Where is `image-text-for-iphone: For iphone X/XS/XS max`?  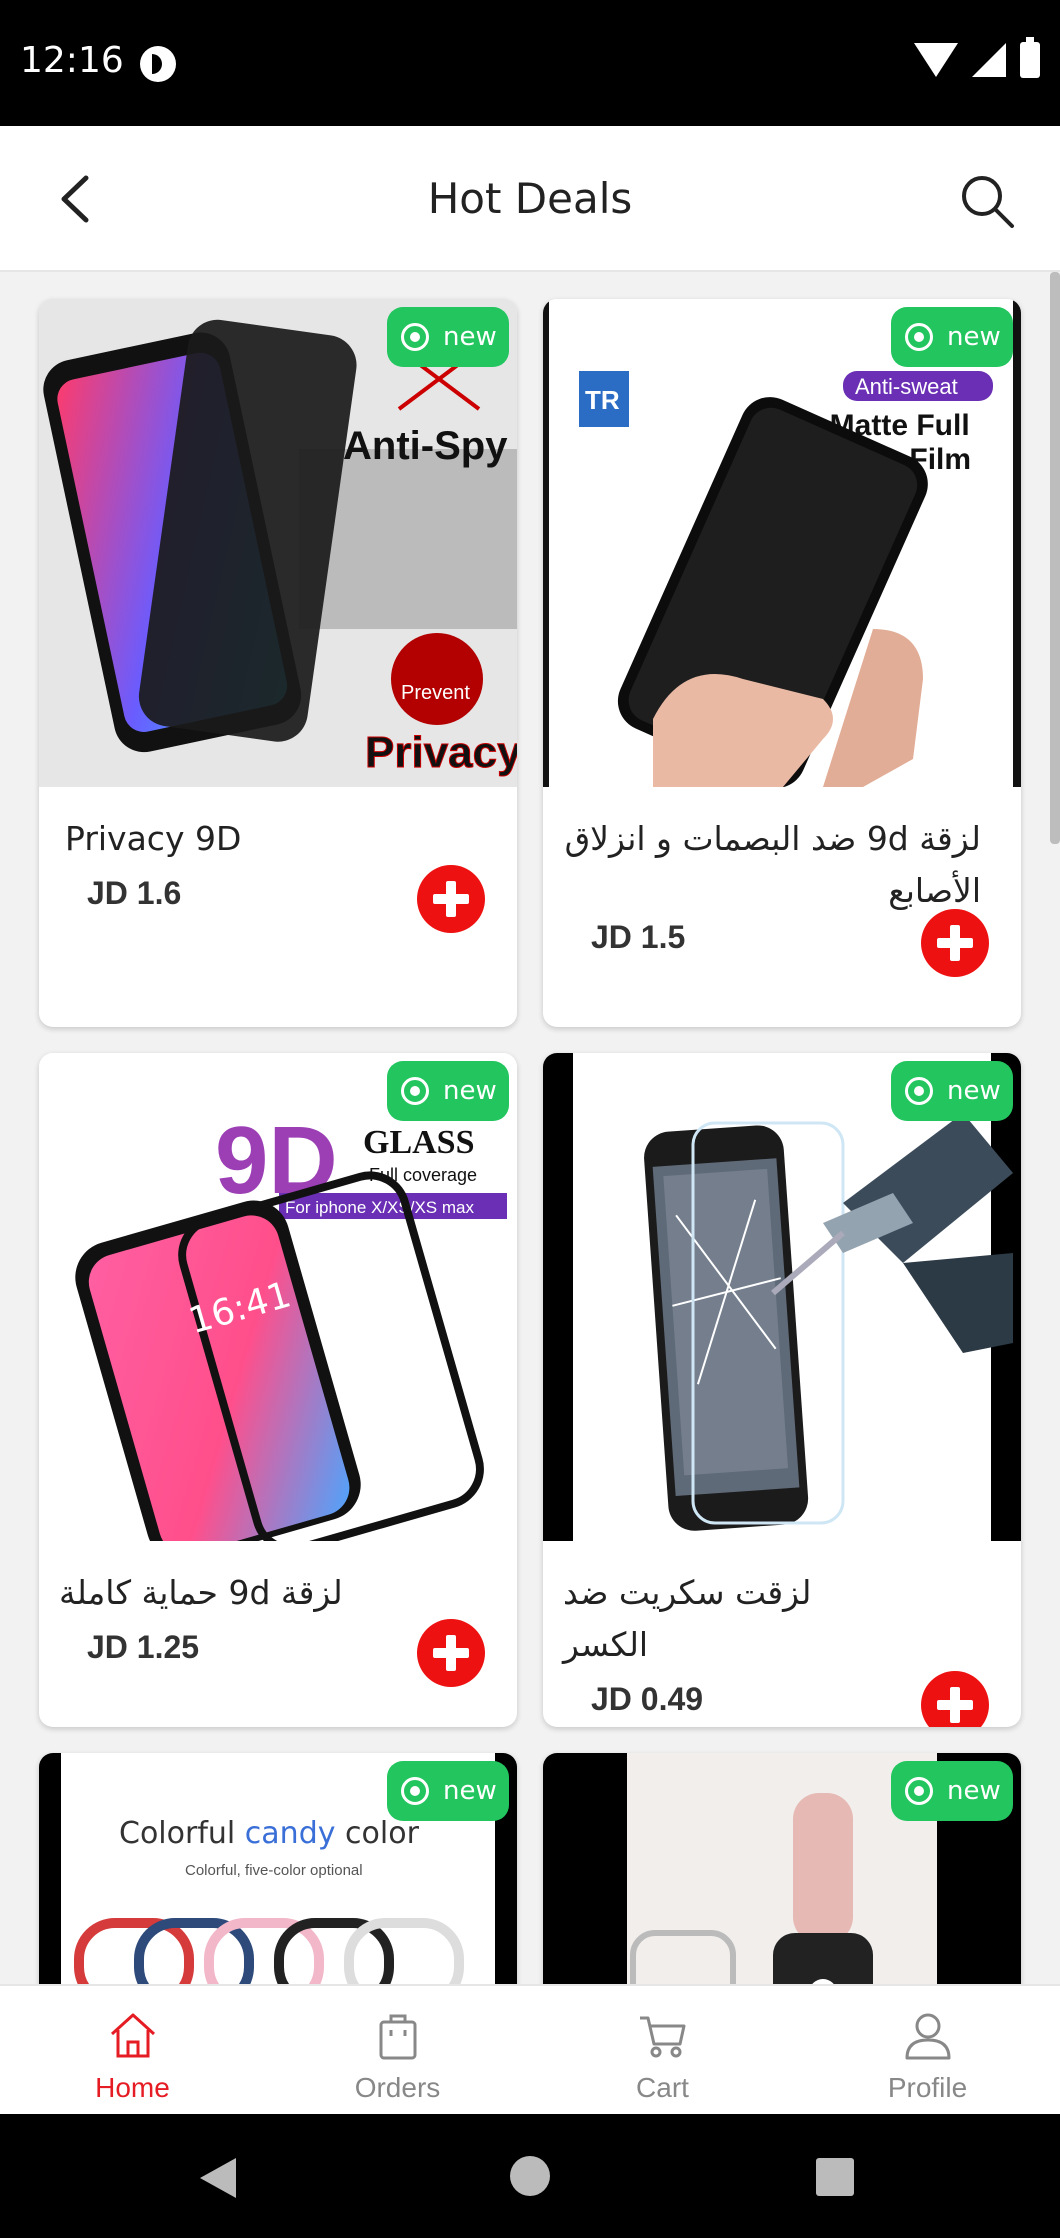 image-text-for-iphone: For iphone X/XS/XS max is located at coordinates (379, 1207).